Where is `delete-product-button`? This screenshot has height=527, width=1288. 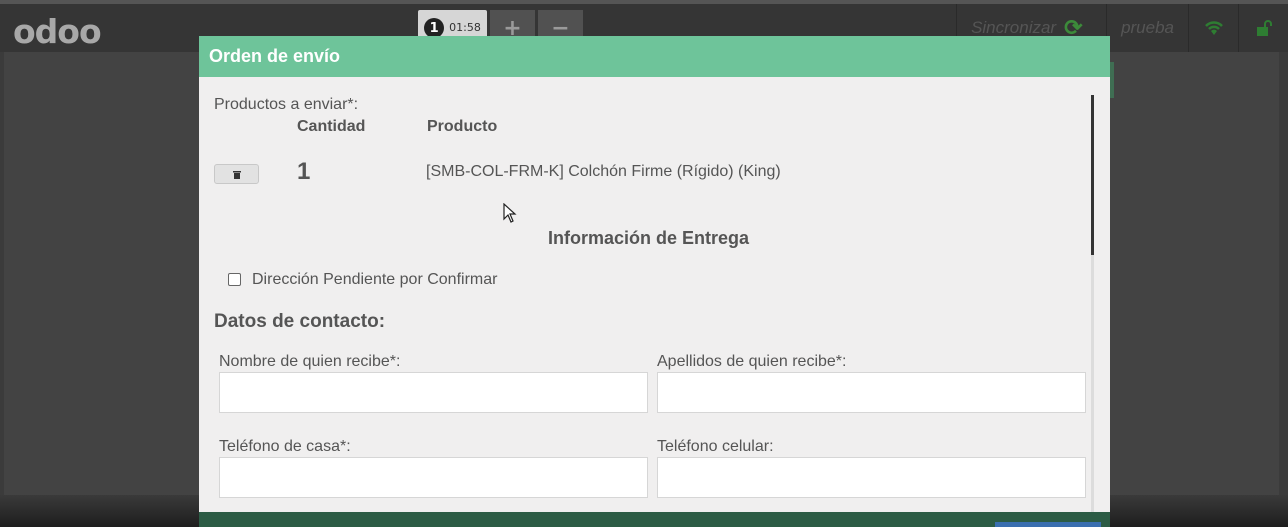
delete-product-button is located at coordinates (236, 174).